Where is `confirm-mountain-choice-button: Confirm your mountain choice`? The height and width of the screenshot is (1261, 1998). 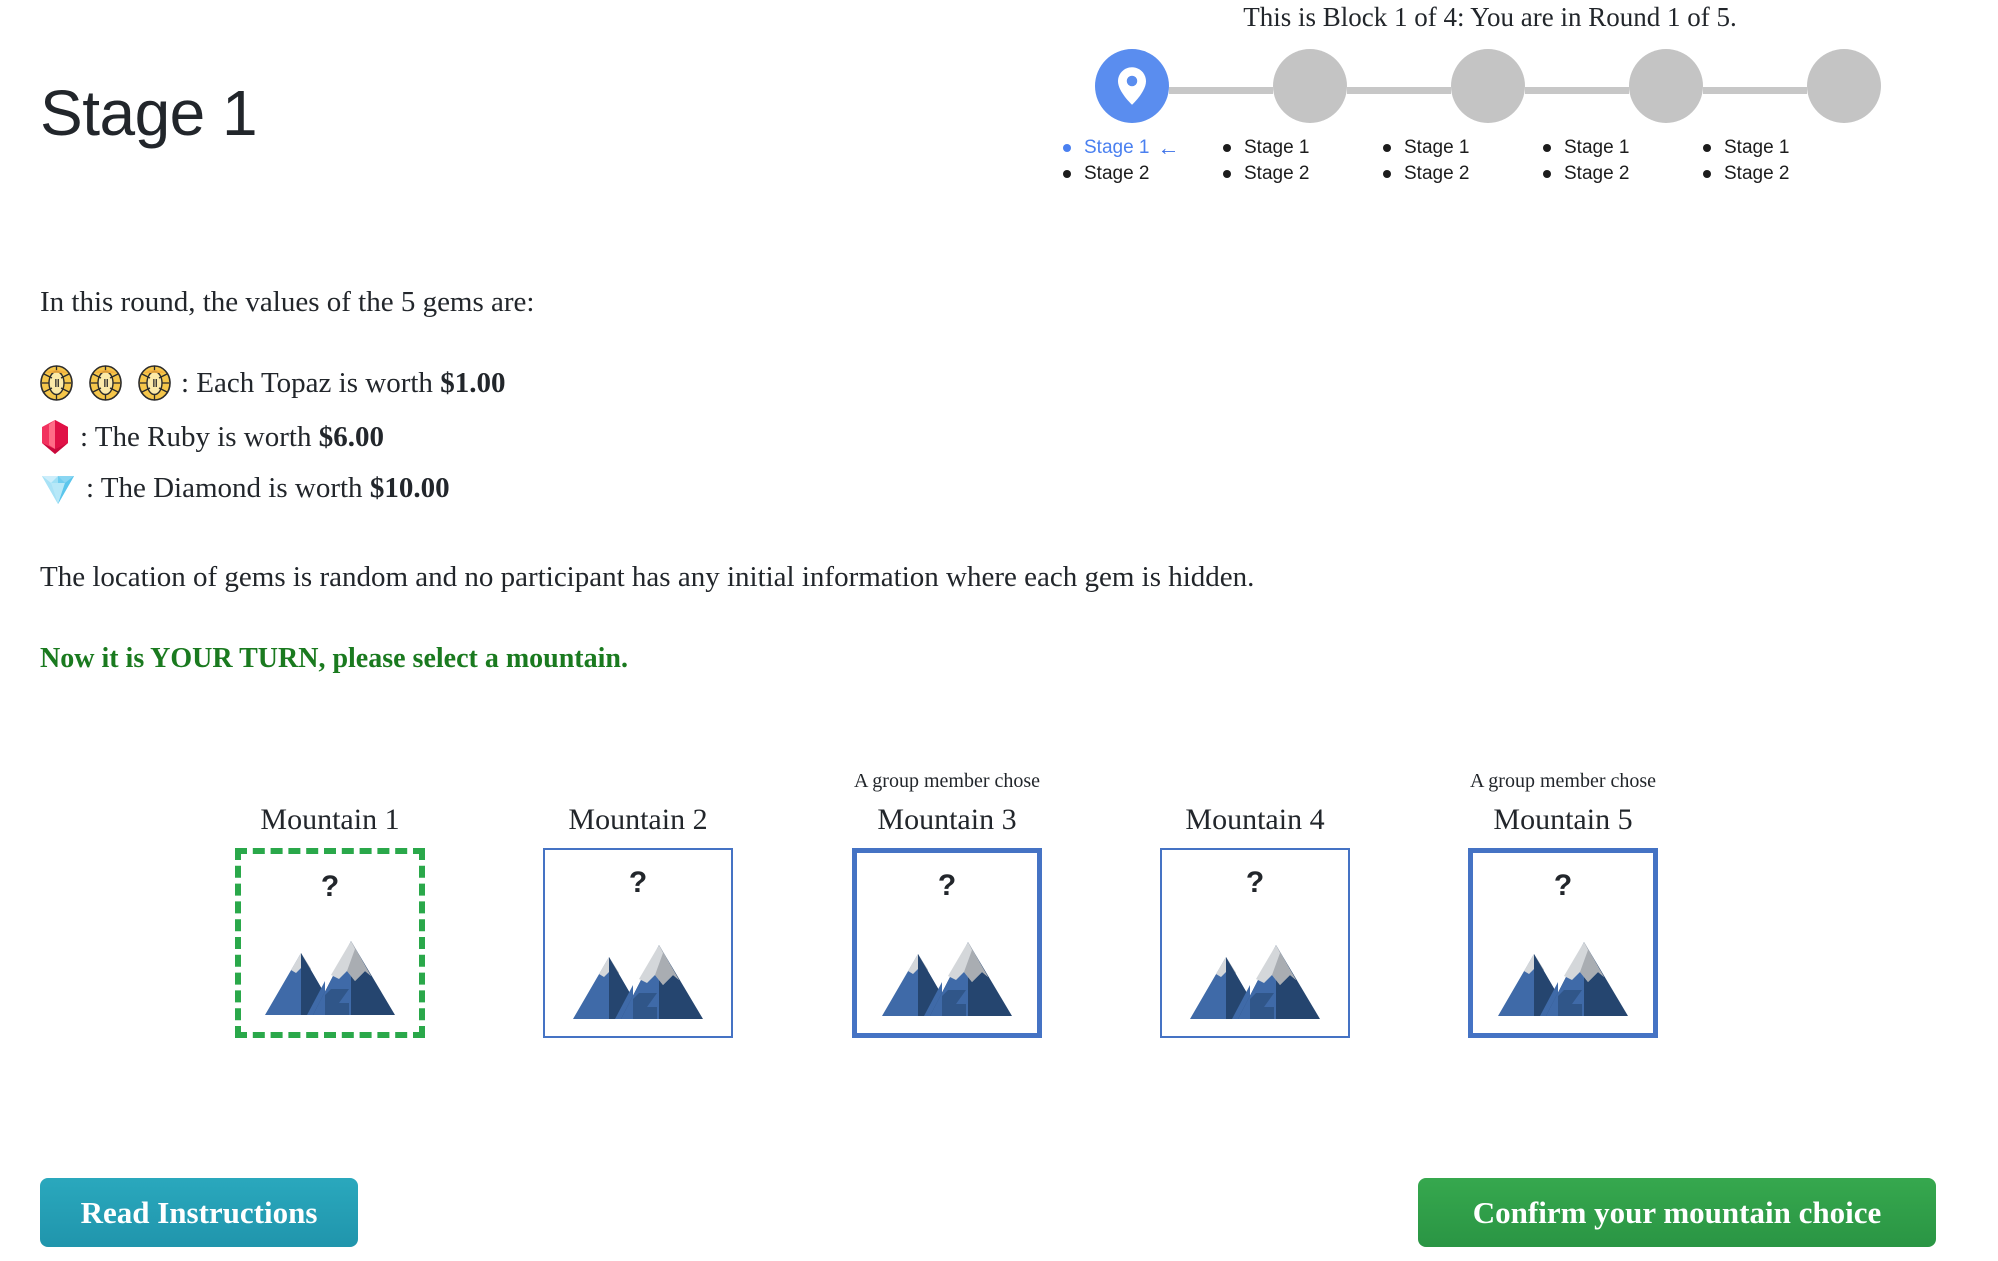 confirm-mountain-choice-button: Confirm your mountain choice is located at coordinates (1677, 1212).